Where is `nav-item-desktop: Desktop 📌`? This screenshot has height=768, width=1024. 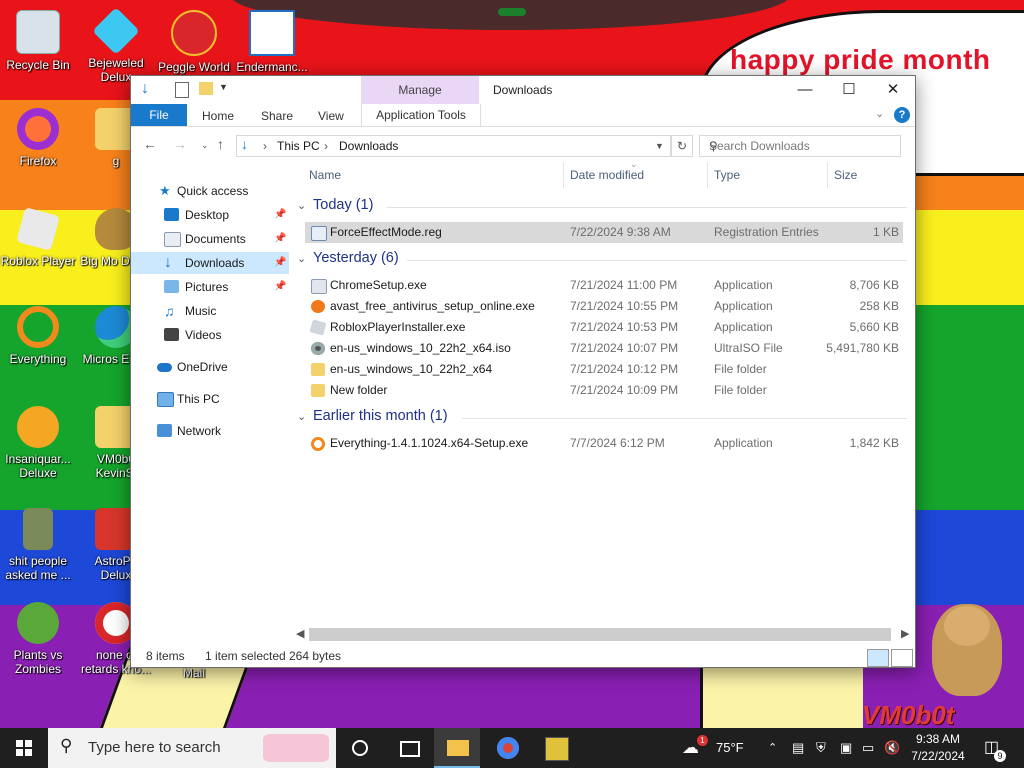
nav-item-desktop: Desktop 📌 is located at coordinates (210, 215).